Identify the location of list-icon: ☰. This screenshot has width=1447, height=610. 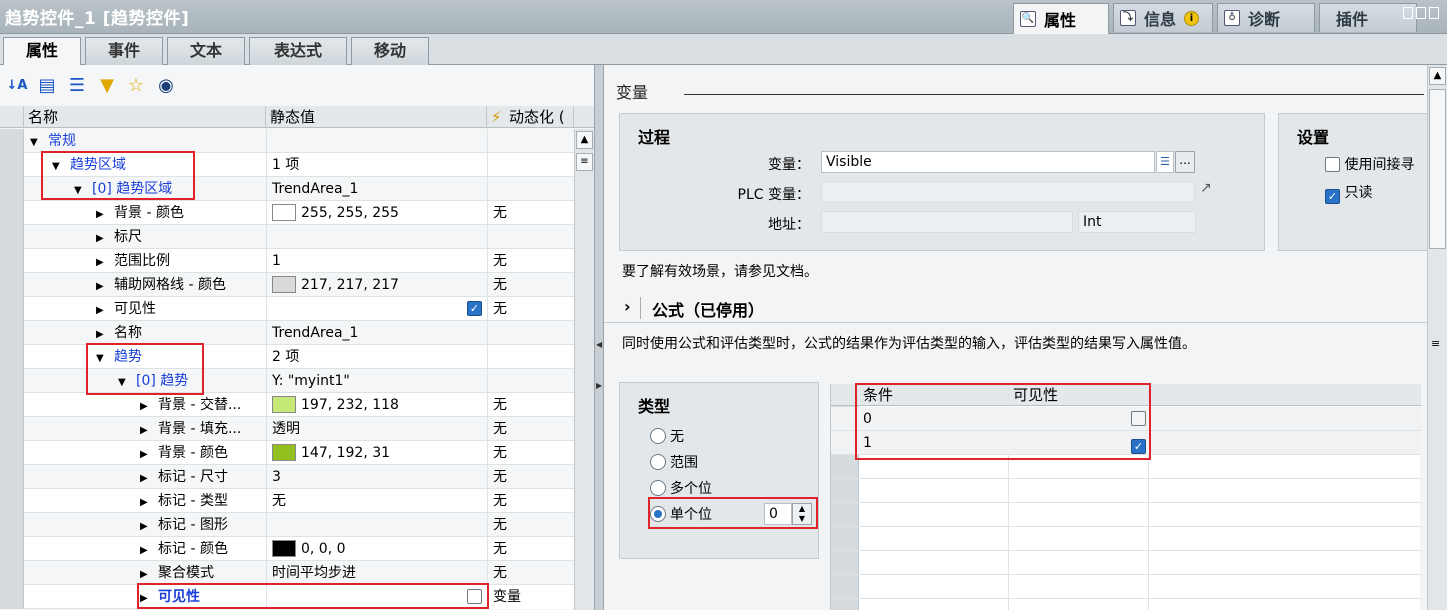
(1165, 162).